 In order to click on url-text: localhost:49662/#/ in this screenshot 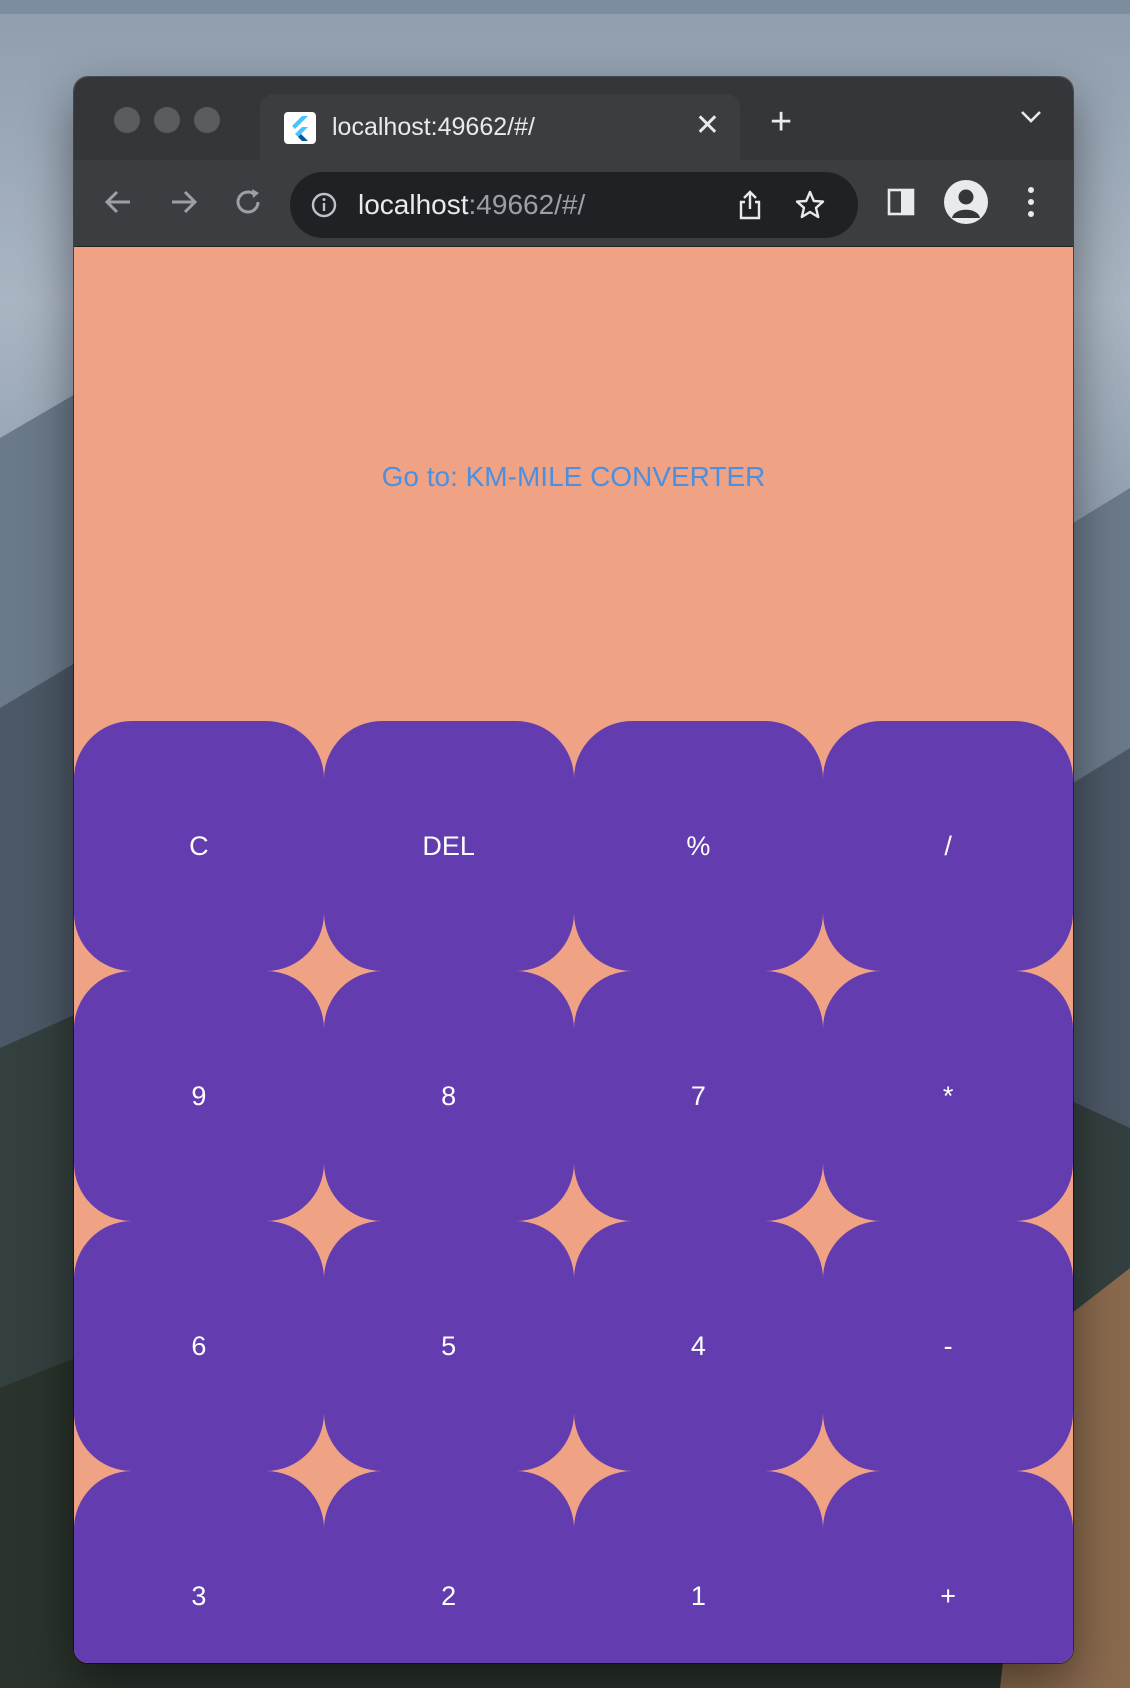, I will do `click(471, 205)`.